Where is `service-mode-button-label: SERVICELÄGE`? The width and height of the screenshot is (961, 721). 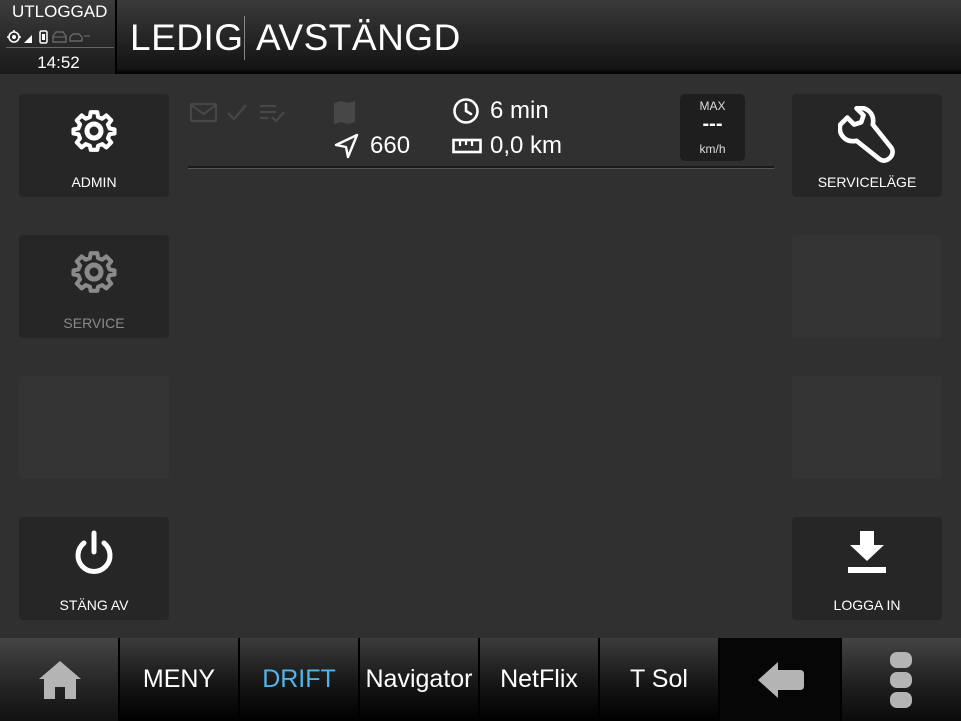
service-mode-button-label: SERVICELÄGE is located at coordinates (867, 182).